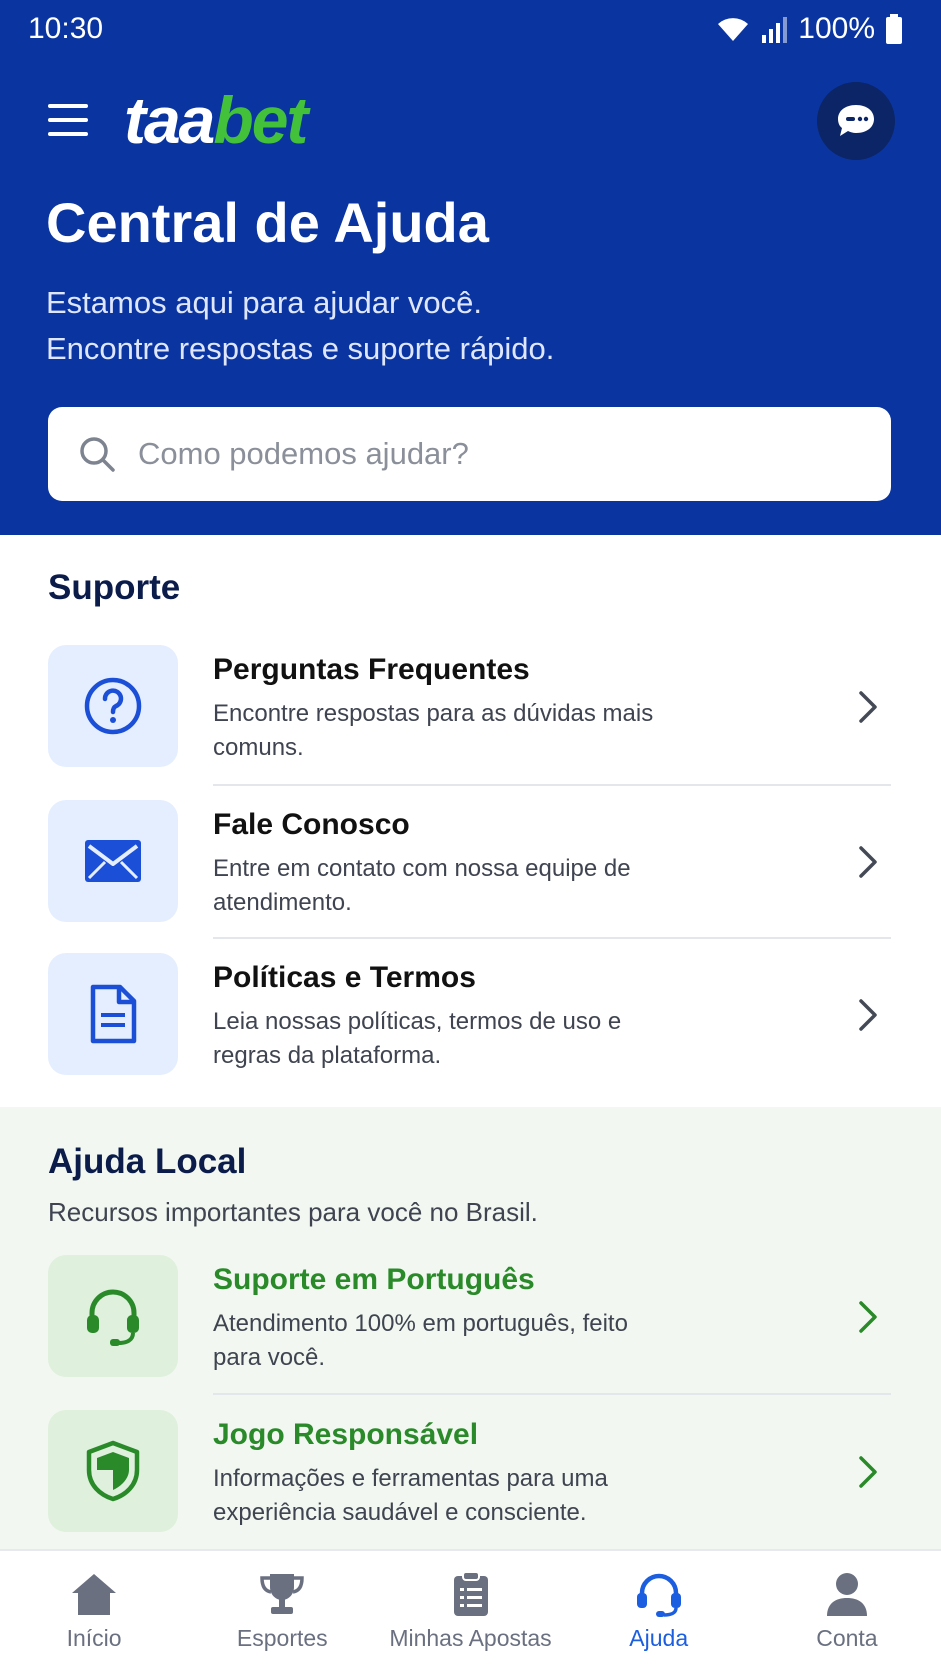 The height and width of the screenshot is (1672, 941). Describe the element at coordinates (260, 120) in the screenshot. I see `logo-text-accent: bet` at that location.